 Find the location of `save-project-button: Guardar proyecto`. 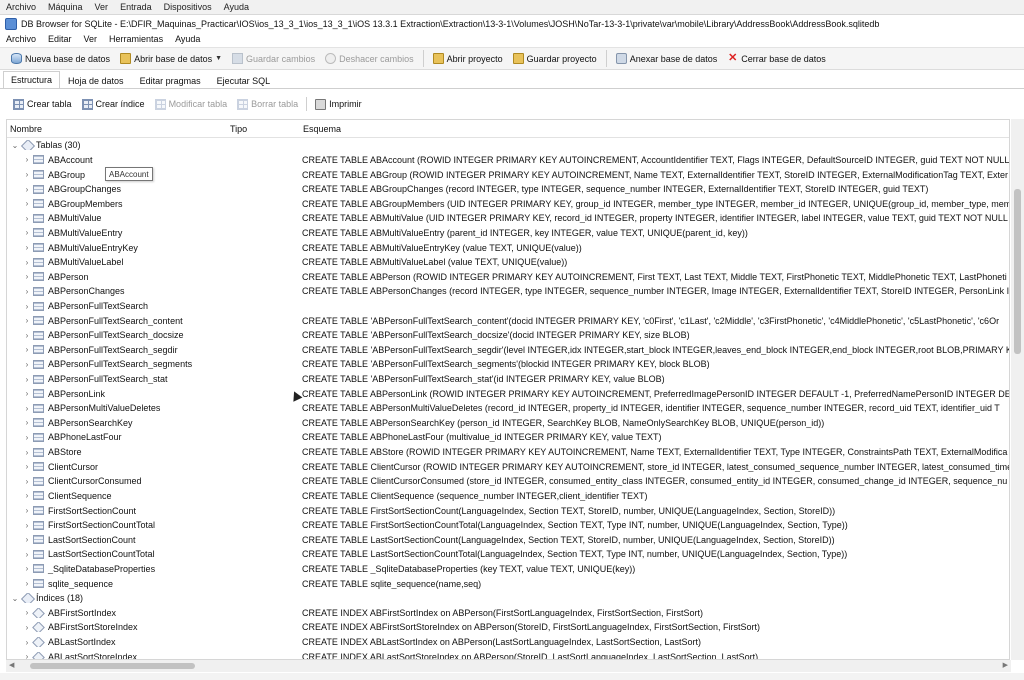

save-project-button: Guardar proyecto is located at coordinates (555, 58).